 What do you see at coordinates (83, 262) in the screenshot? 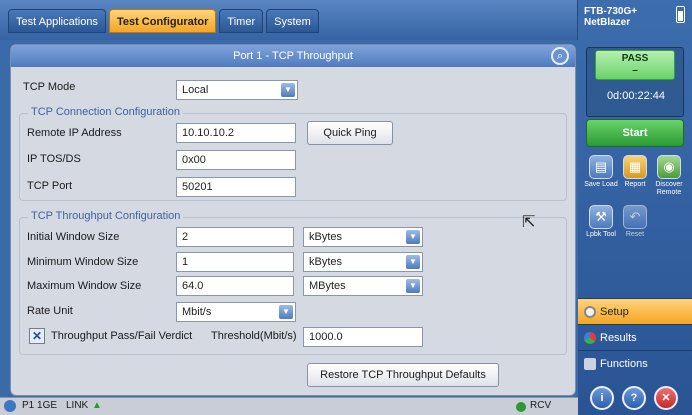
I see `min-window-label: Minimum Window Size` at bounding box center [83, 262].